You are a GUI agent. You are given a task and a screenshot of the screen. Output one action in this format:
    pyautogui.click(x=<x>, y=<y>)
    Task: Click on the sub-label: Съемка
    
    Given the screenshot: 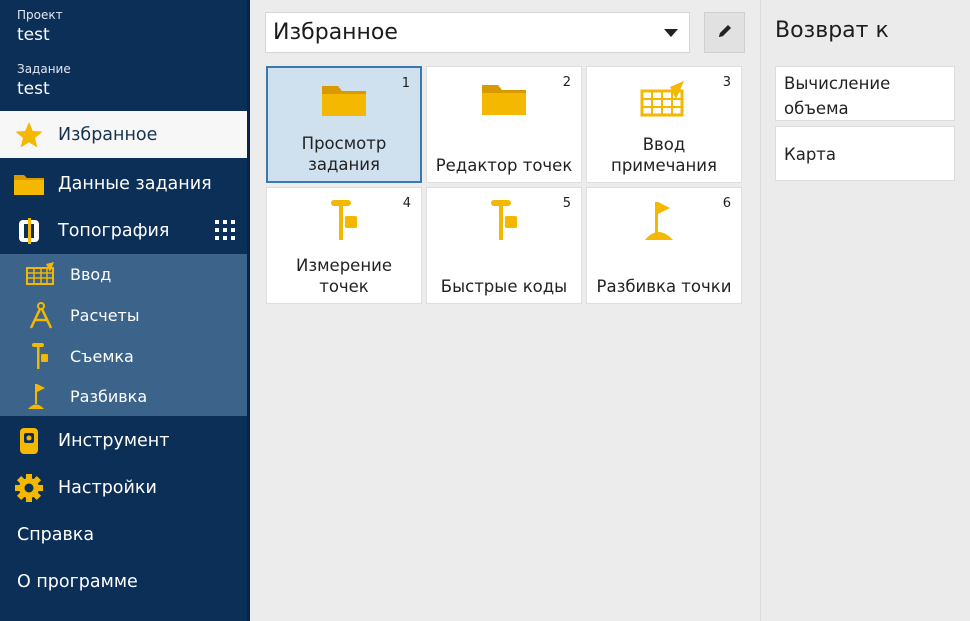 What is the action you would take?
    pyautogui.click(x=102, y=356)
    